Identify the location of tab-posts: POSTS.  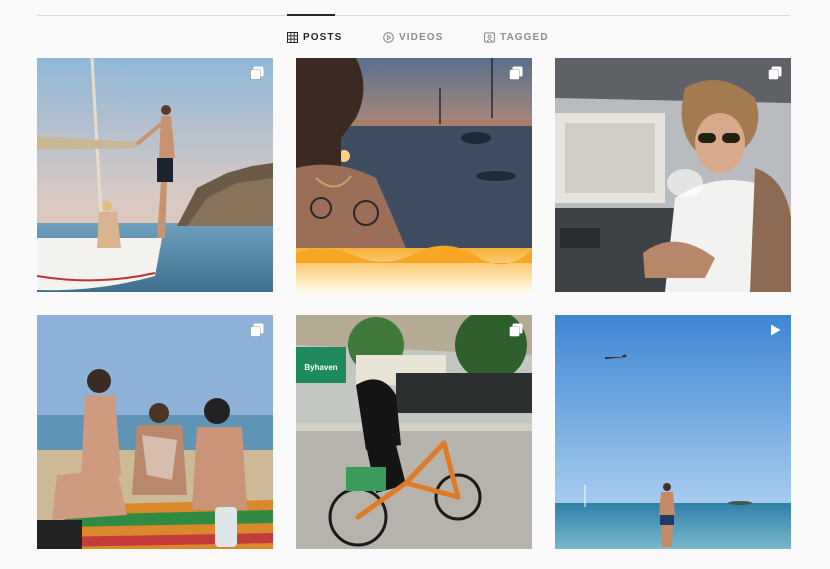
(314, 37).